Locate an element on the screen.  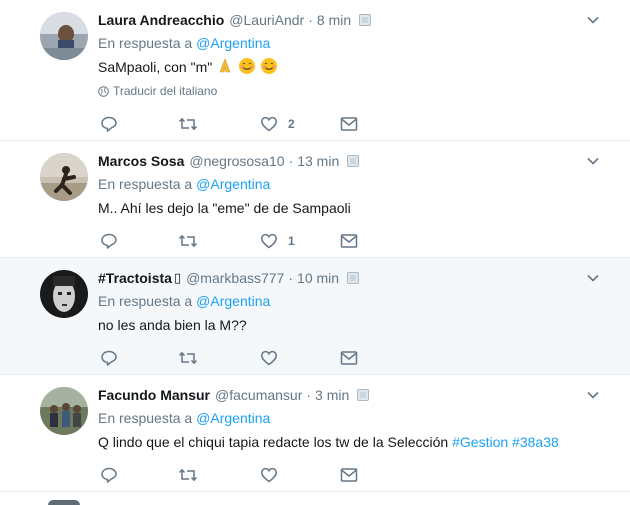
like-count: 2 is located at coordinates (291, 124).